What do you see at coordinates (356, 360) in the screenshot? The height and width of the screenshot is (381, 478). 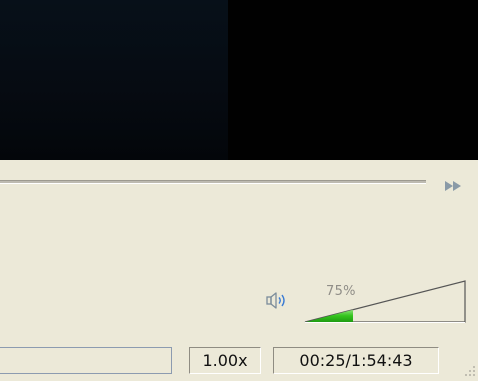 I see `time-display: 00:25/1:54:43` at bounding box center [356, 360].